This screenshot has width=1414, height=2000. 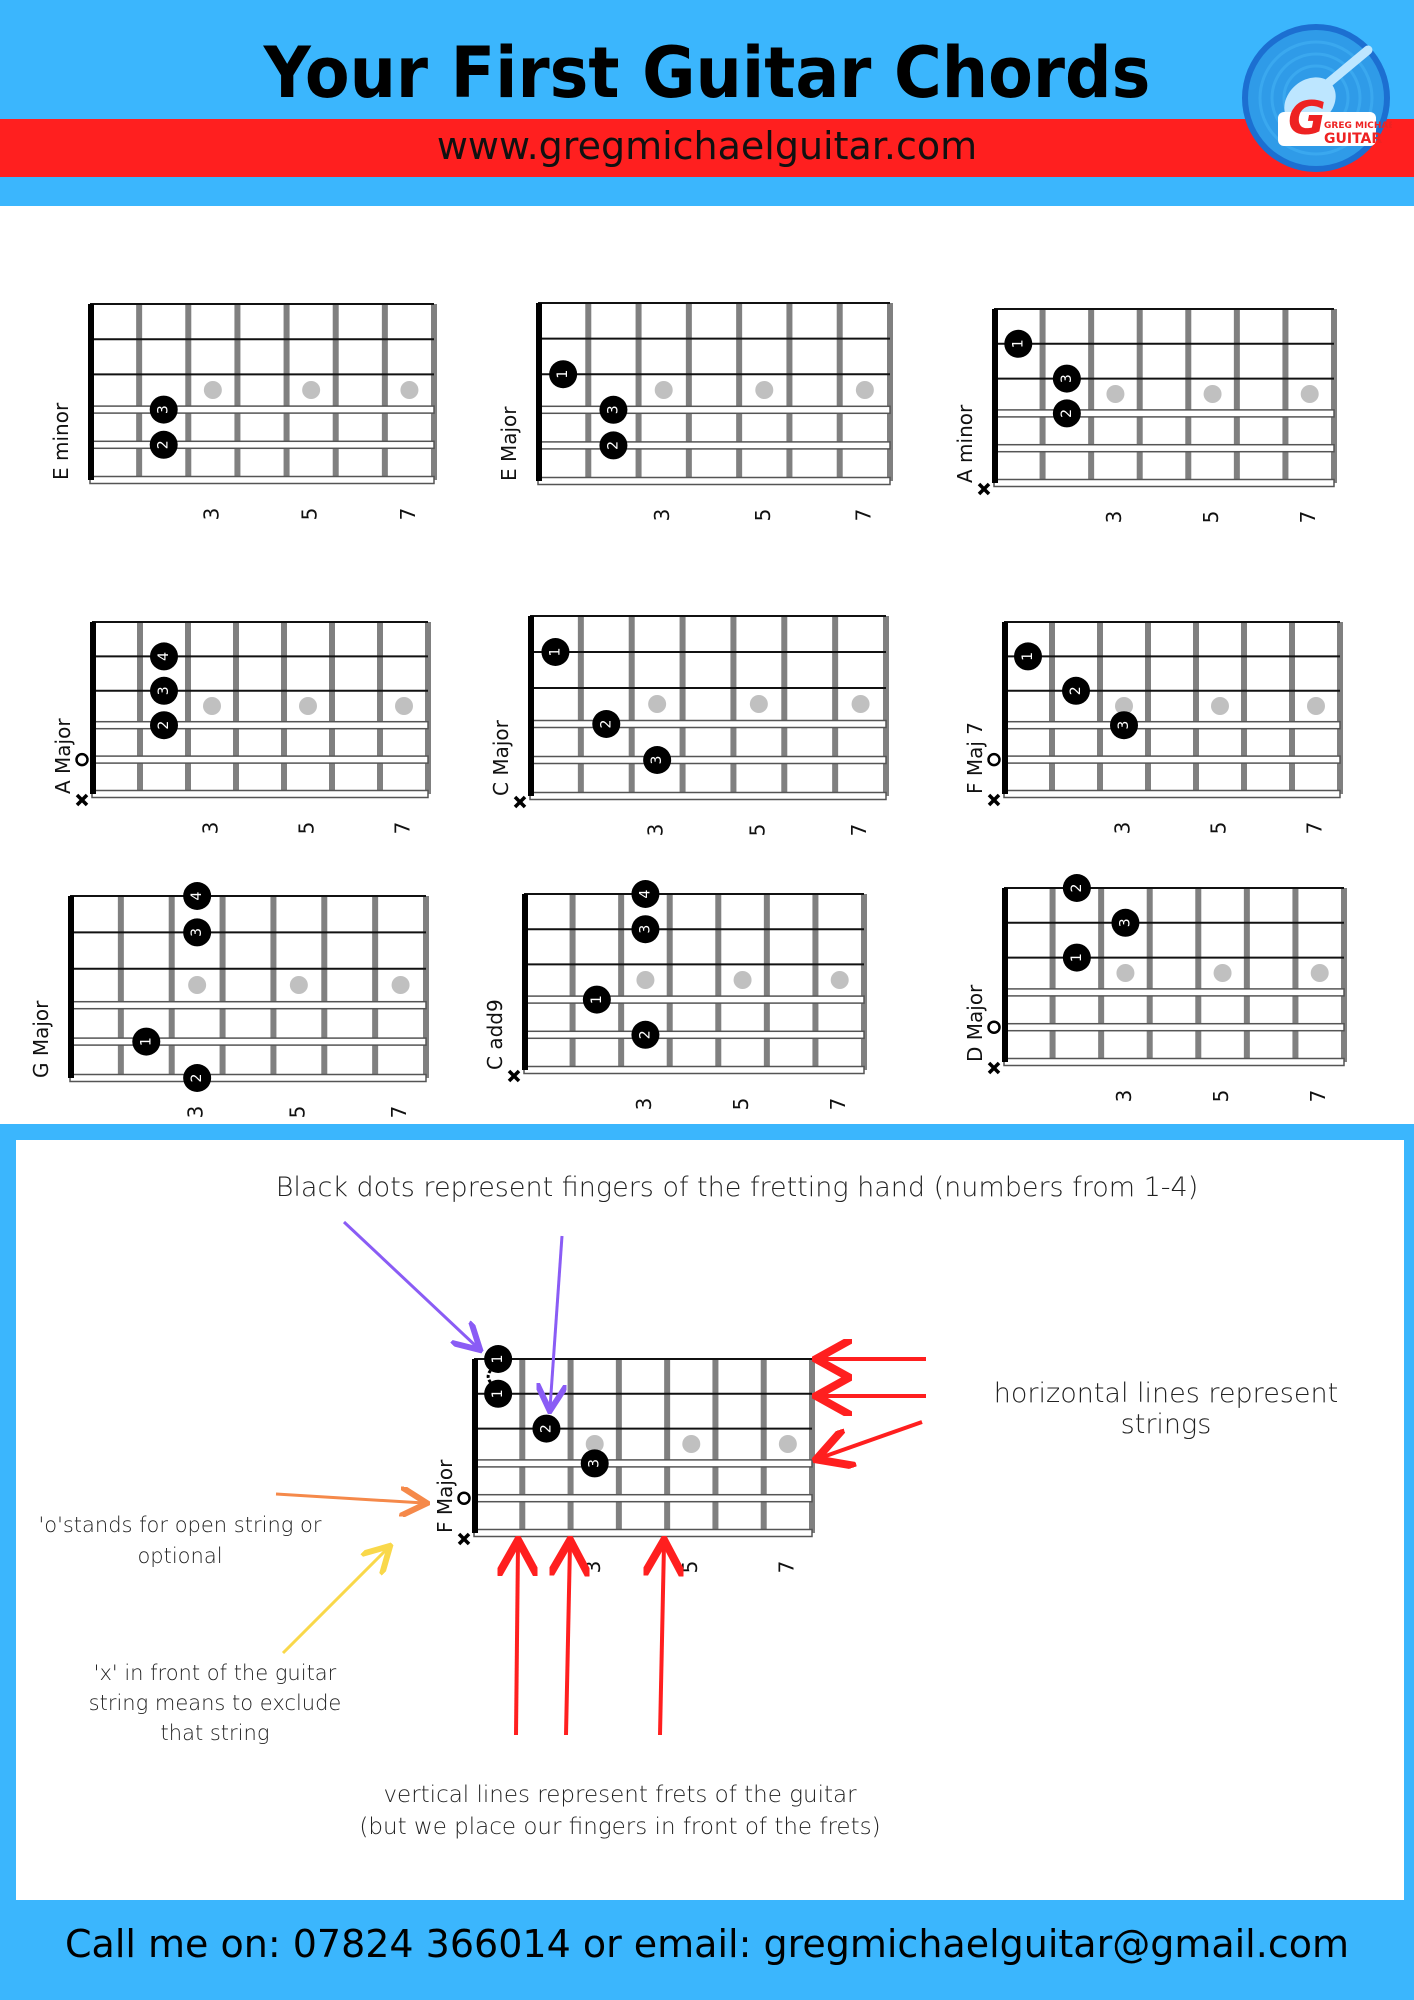 I want to click on chord-card: 3 5 7 A minor 2 3 1, so click(x=1145, y=416).